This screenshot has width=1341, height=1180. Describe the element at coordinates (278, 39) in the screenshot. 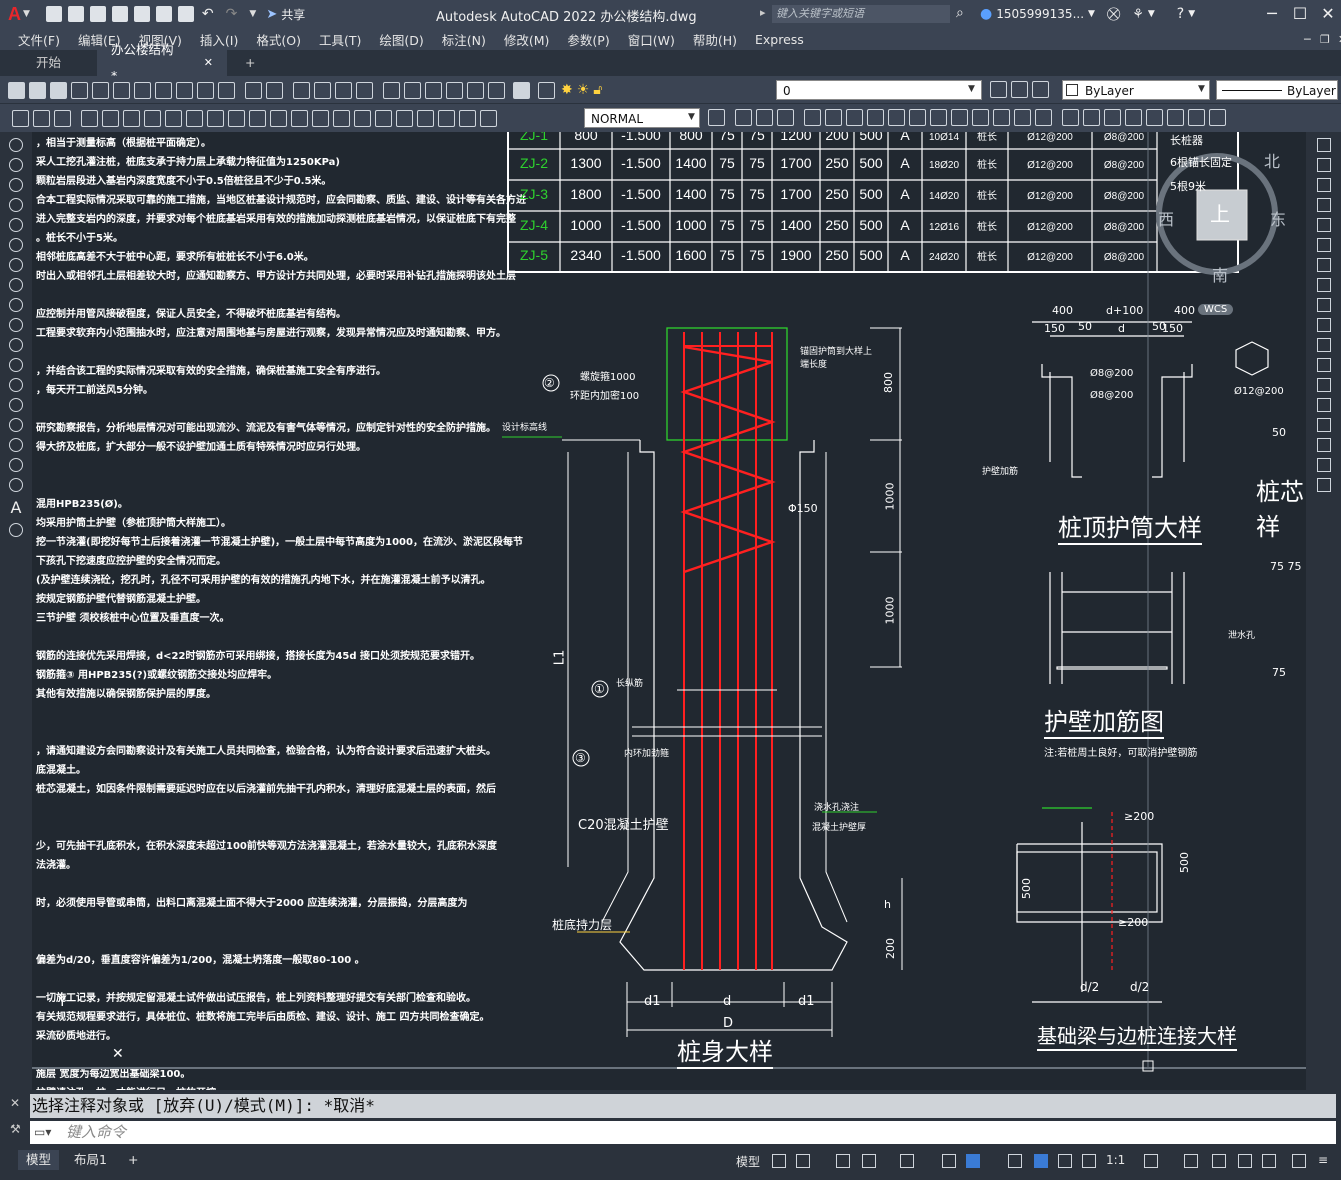

I see `menu-format: 格式(O)` at that location.